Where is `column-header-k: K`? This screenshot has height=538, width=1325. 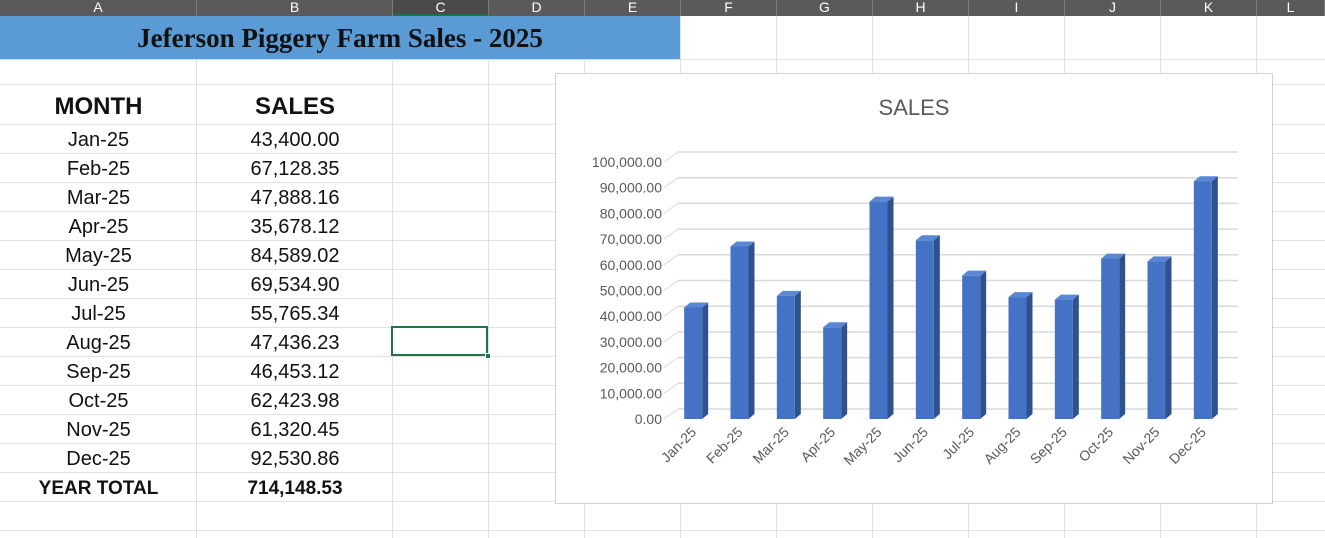 column-header-k: K is located at coordinates (1209, 8).